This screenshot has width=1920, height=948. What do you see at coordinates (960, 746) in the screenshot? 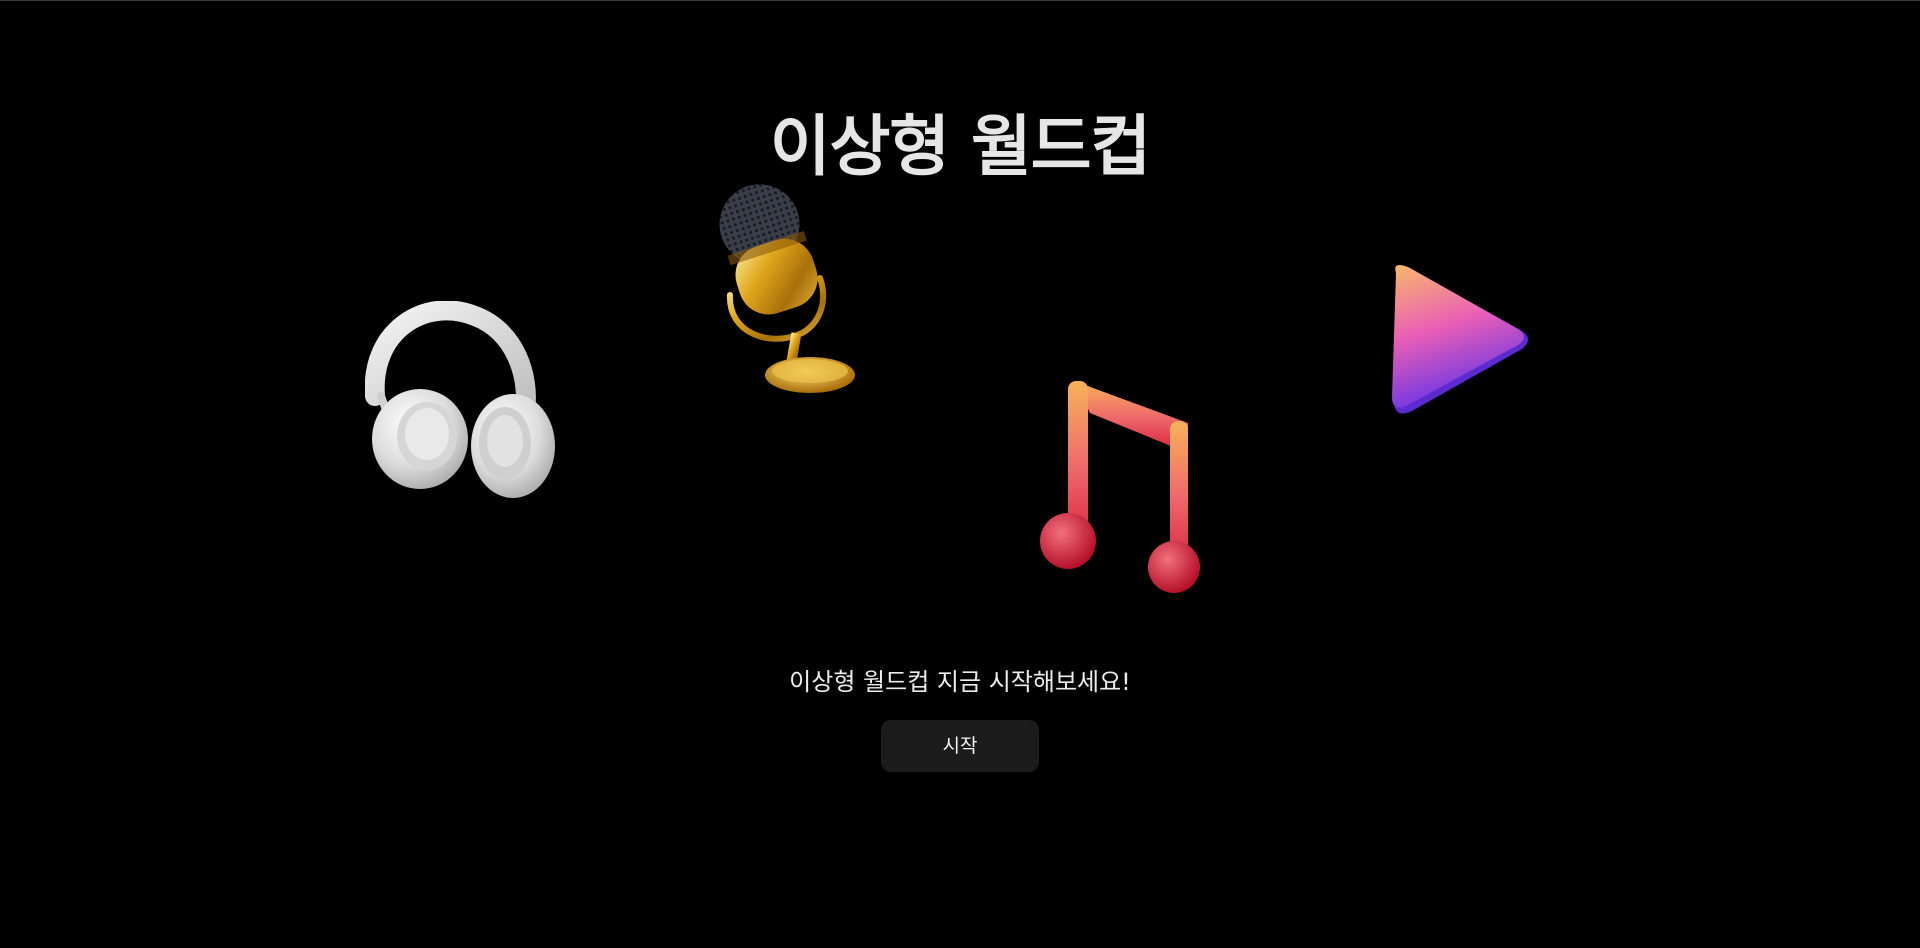
I see `start-button: 시작` at bounding box center [960, 746].